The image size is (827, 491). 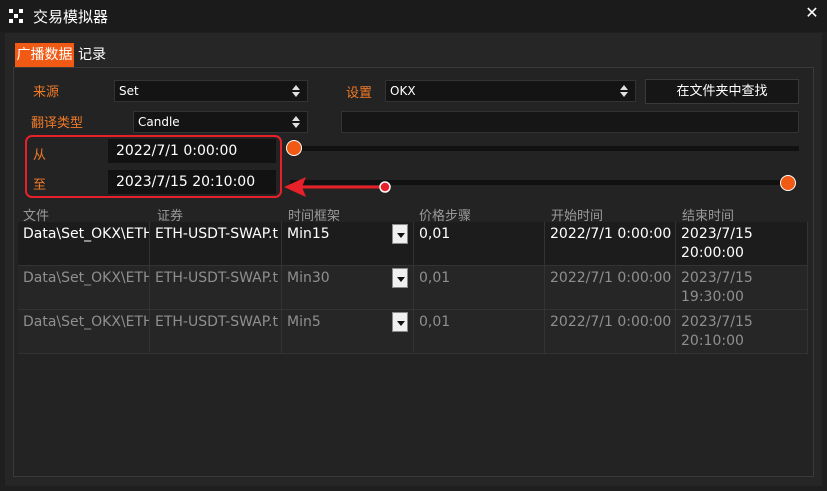 I want to click on translate-type-value: Candle, so click(x=159, y=122).